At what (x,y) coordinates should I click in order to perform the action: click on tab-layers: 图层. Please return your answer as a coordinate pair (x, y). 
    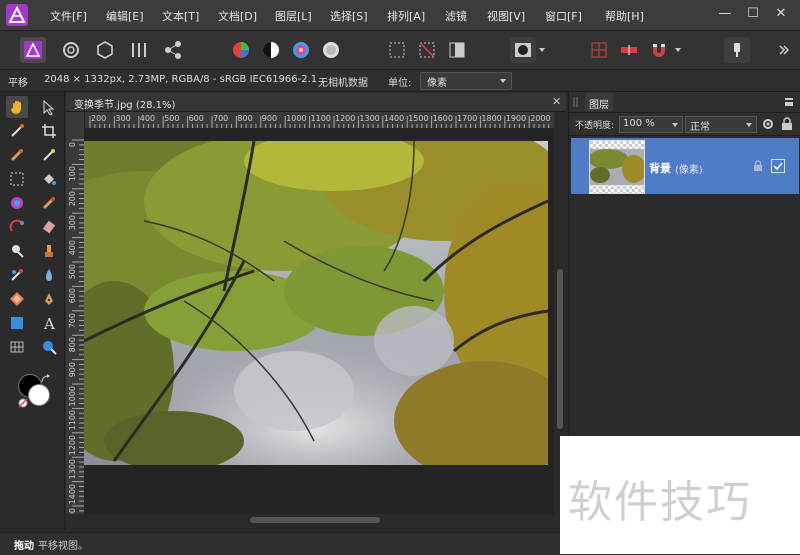
    Looking at the image, I should click on (599, 102).